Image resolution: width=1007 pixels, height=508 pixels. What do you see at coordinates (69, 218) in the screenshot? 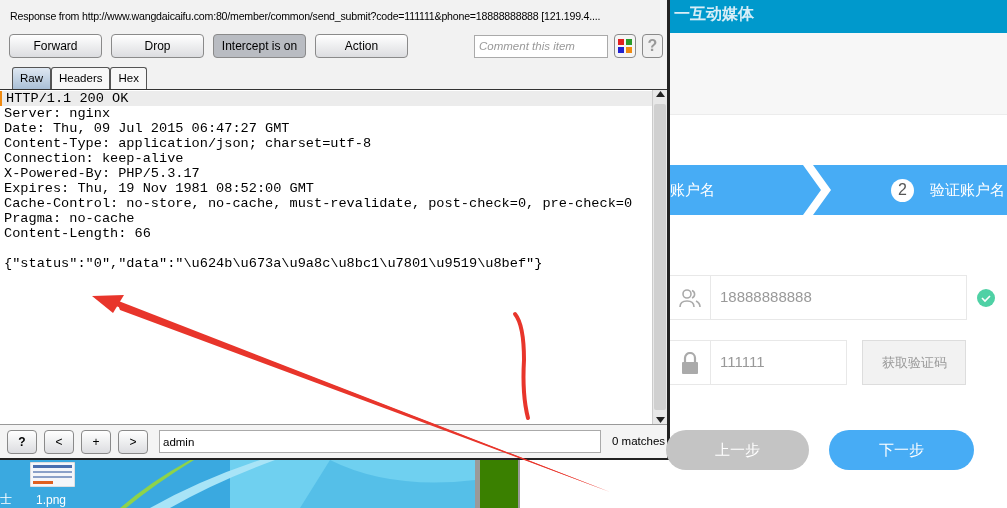
I see `code-line: Pragma: no-cache` at bounding box center [69, 218].